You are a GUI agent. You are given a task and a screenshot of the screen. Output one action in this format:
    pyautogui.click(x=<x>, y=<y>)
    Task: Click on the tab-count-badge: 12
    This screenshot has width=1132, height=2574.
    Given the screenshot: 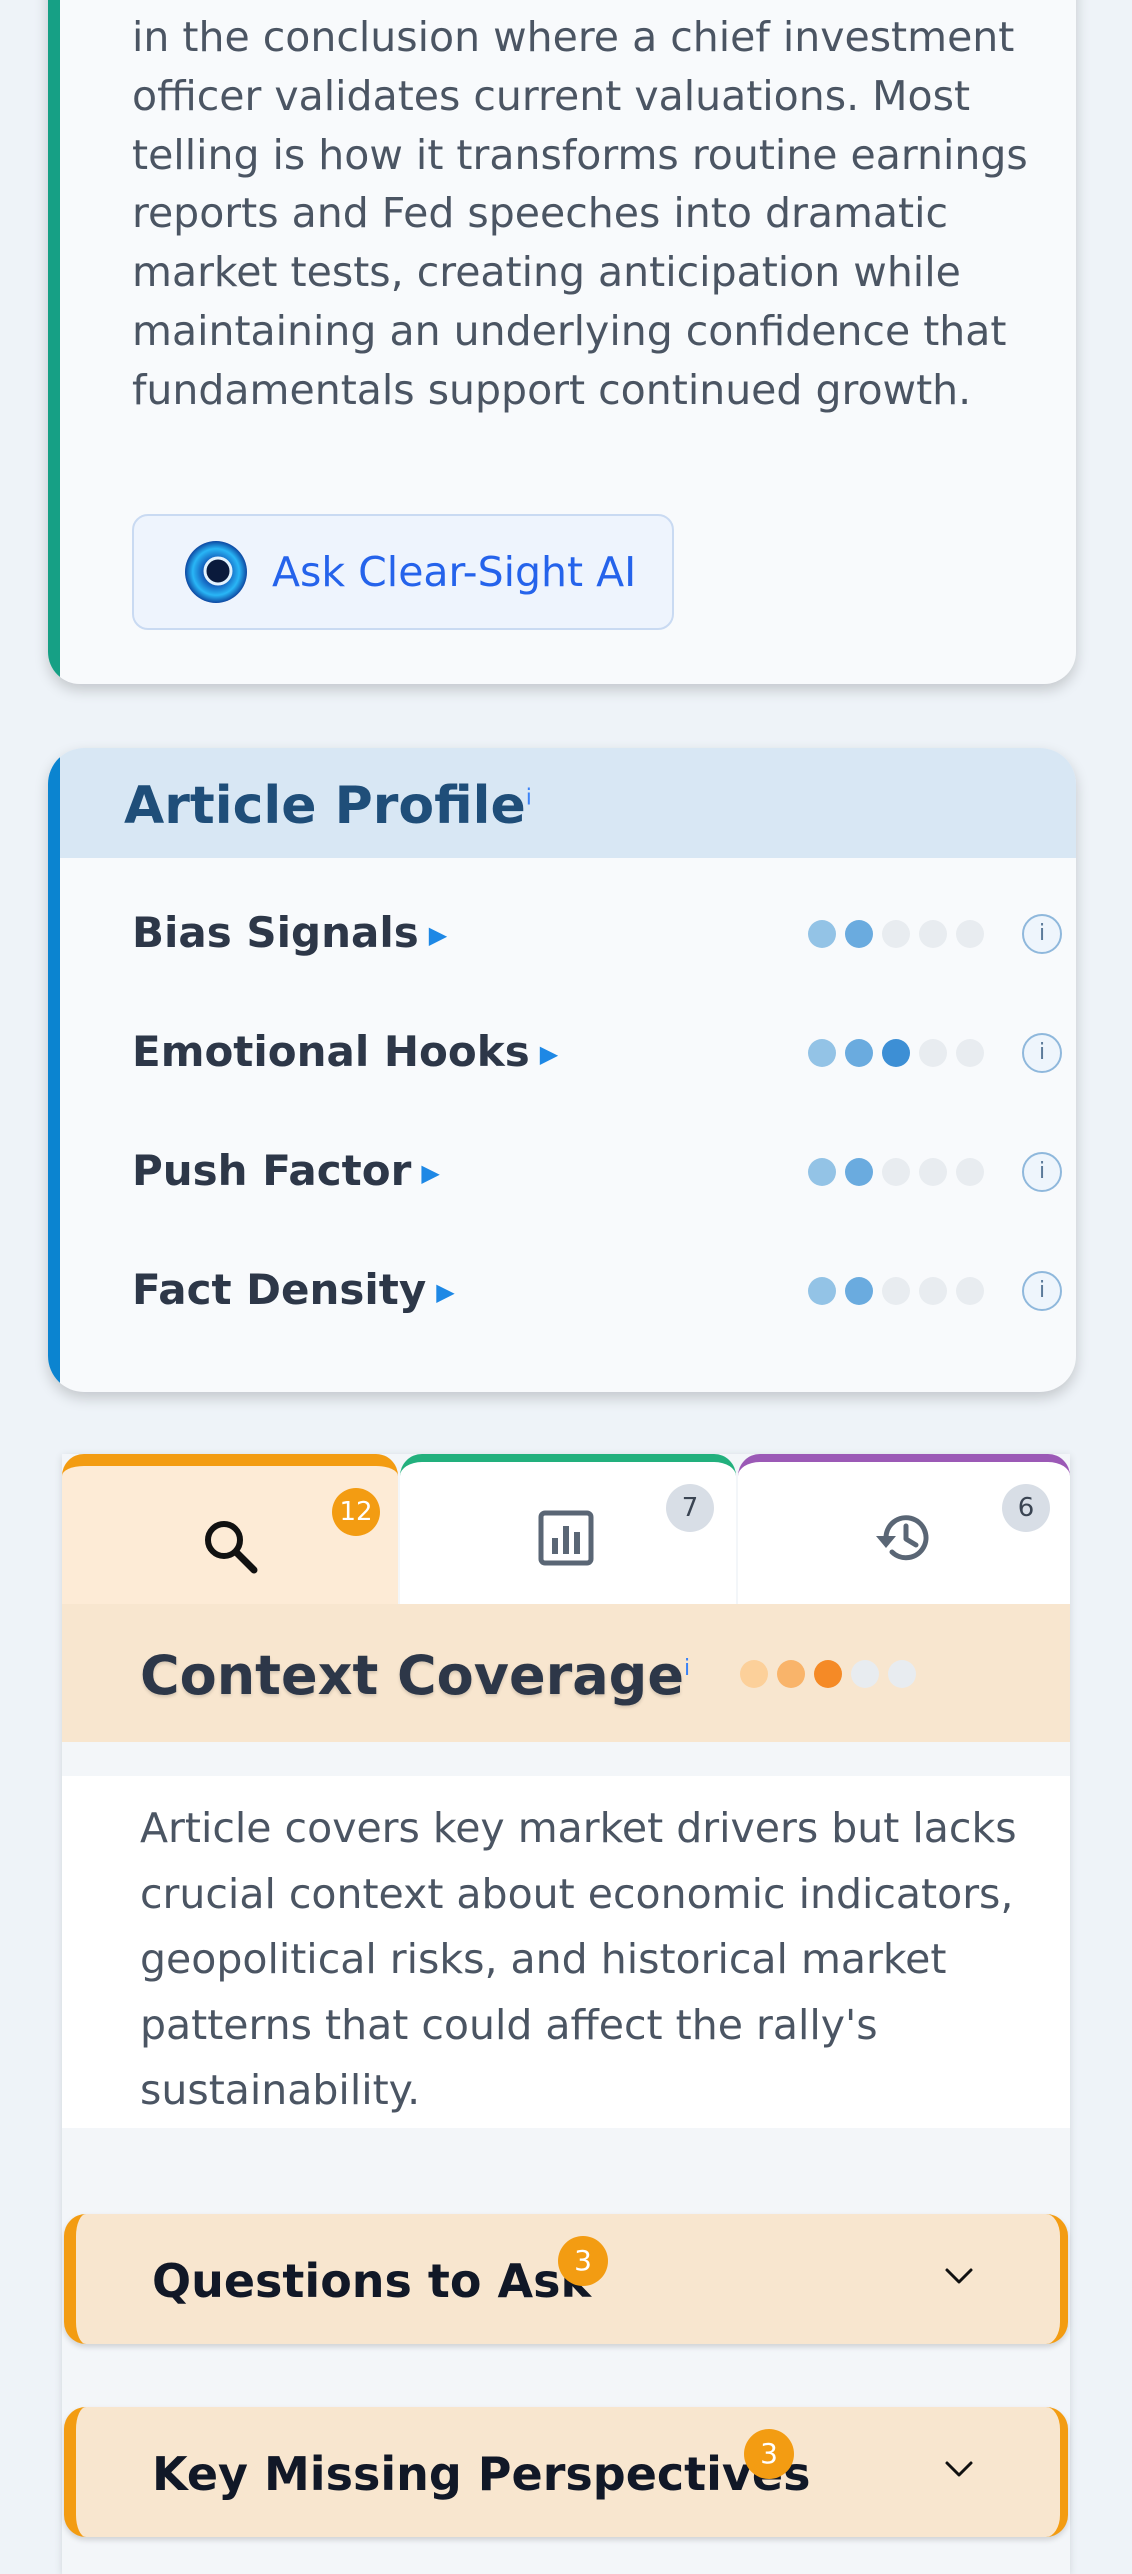 What is the action you would take?
    pyautogui.click(x=356, y=1512)
    